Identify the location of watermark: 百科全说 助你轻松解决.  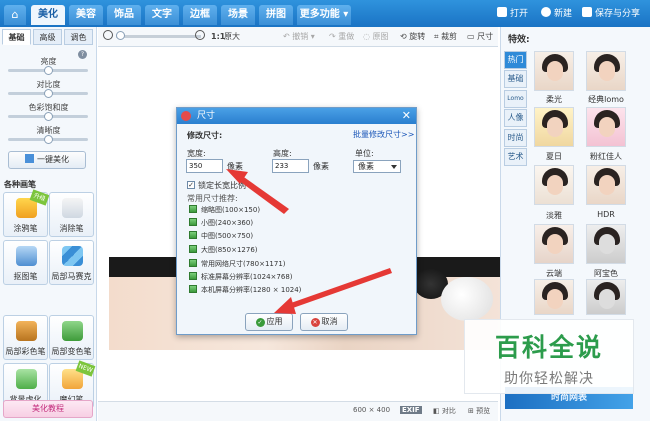
(549, 356).